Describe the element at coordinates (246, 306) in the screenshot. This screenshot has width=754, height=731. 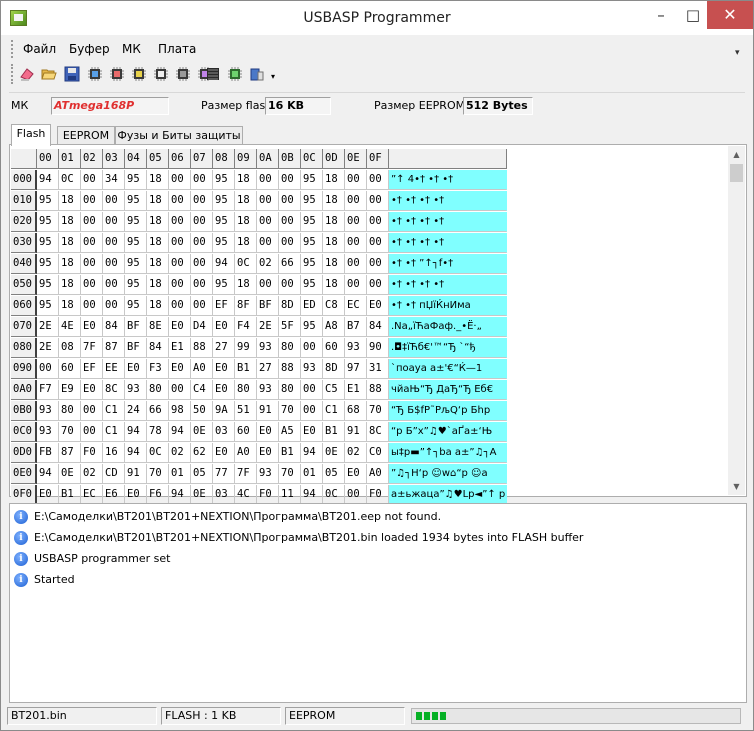
I see `hex-byte-cell: 8F` at that location.